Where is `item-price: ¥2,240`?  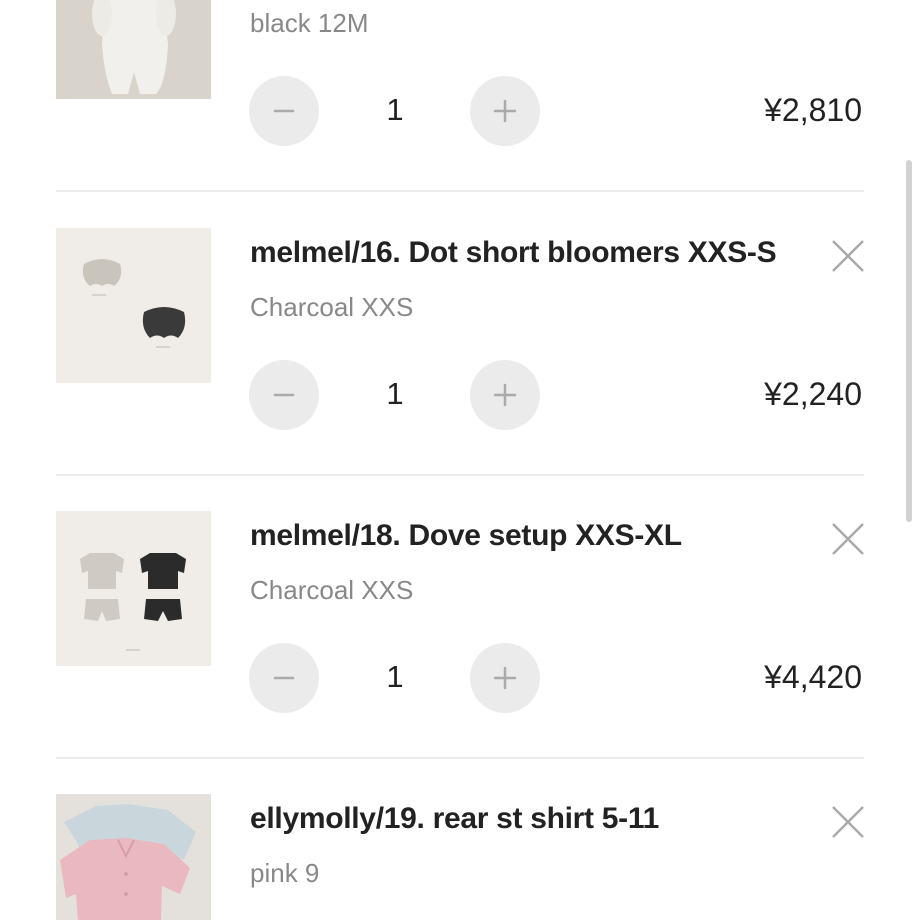 item-price: ¥2,240 is located at coordinates (813, 394).